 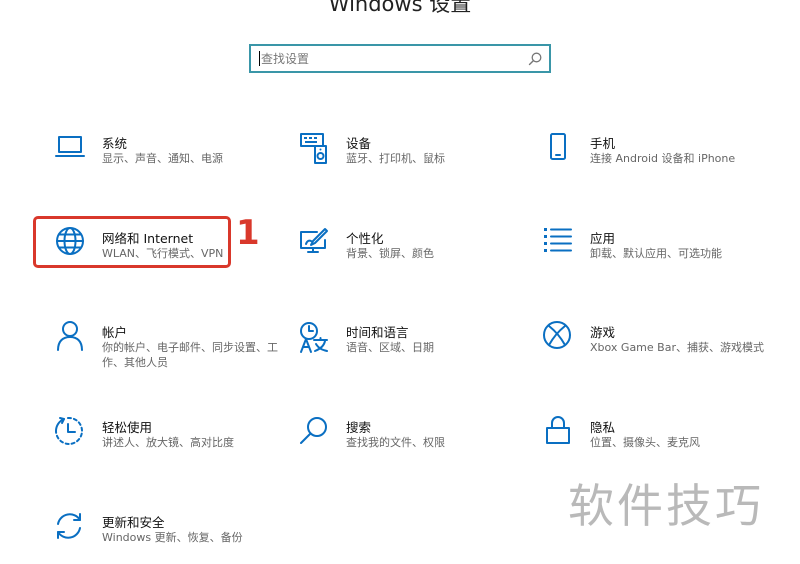 I want to click on category-search: 搜索 查找我的文件、权限, so click(x=409, y=447).